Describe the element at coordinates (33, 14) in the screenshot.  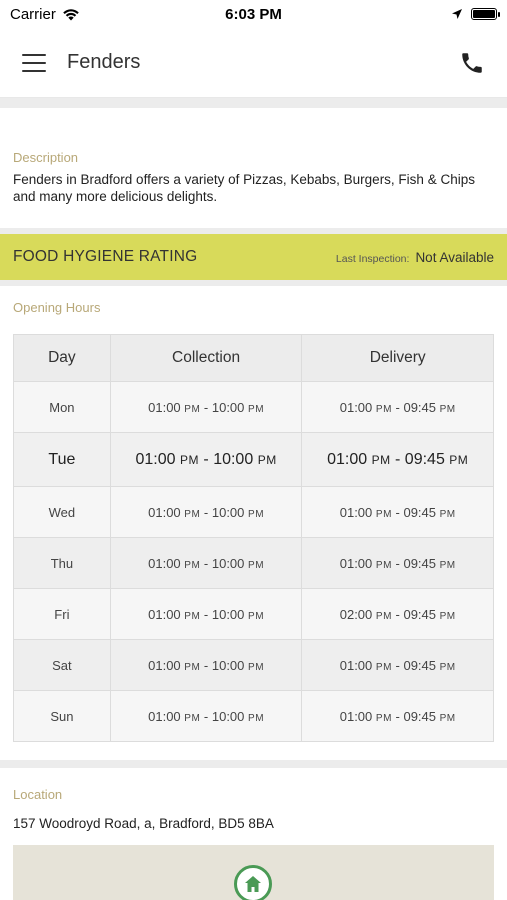
I see `carrier-label: Carrier` at that location.